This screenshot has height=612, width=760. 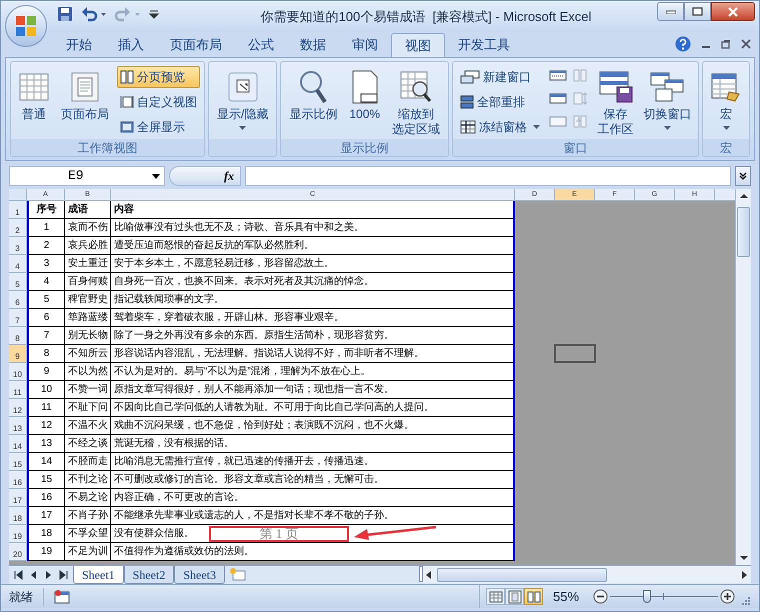 What do you see at coordinates (470, 77) in the screenshot?
I see `new-window-icon` at bounding box center [470, 77].